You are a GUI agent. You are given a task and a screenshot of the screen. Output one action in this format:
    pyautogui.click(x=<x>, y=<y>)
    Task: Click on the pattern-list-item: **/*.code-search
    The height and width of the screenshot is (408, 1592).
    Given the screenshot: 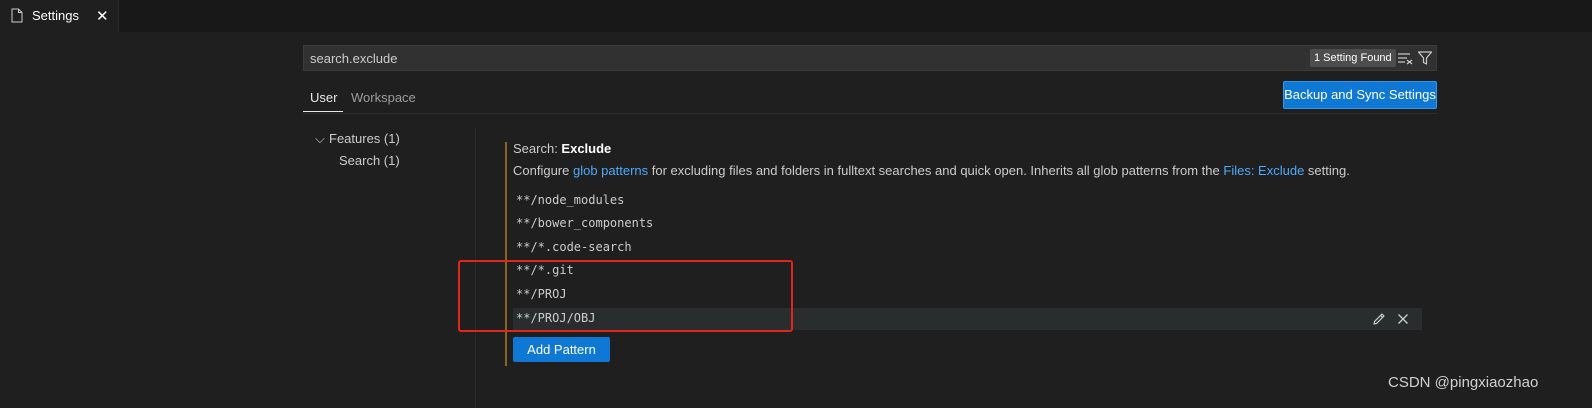 What is the action you would take?
    pyautogui.click(x=967, y=248)
    